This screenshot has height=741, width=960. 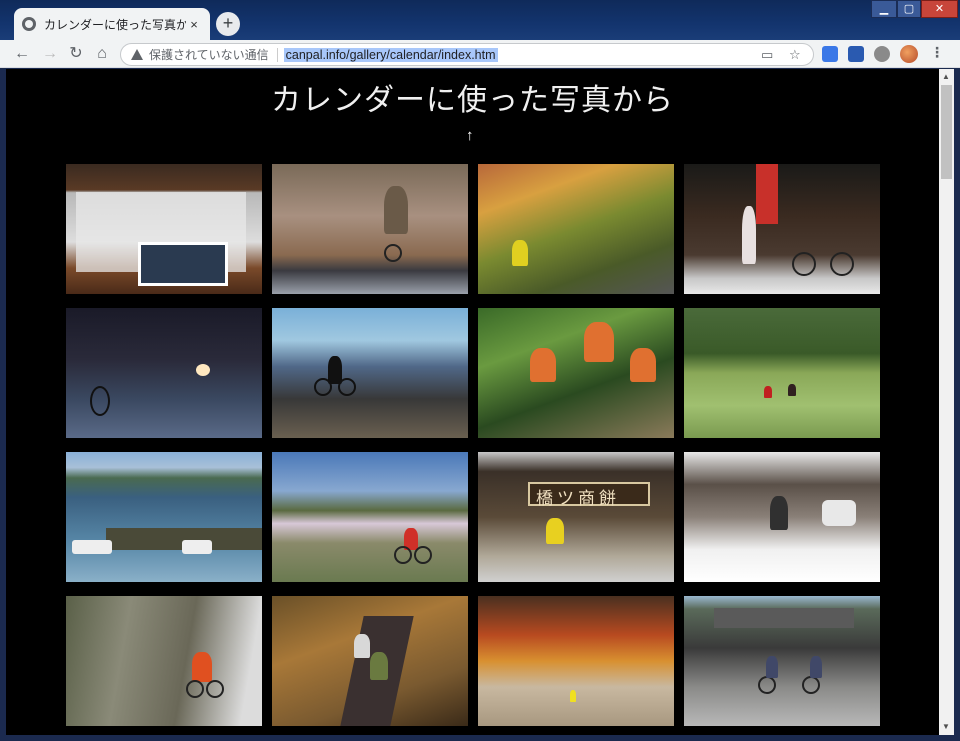 What do you see at coordinates (909, 54) in the screenshot?
I see `avatar` at bounding box center [909, 54].